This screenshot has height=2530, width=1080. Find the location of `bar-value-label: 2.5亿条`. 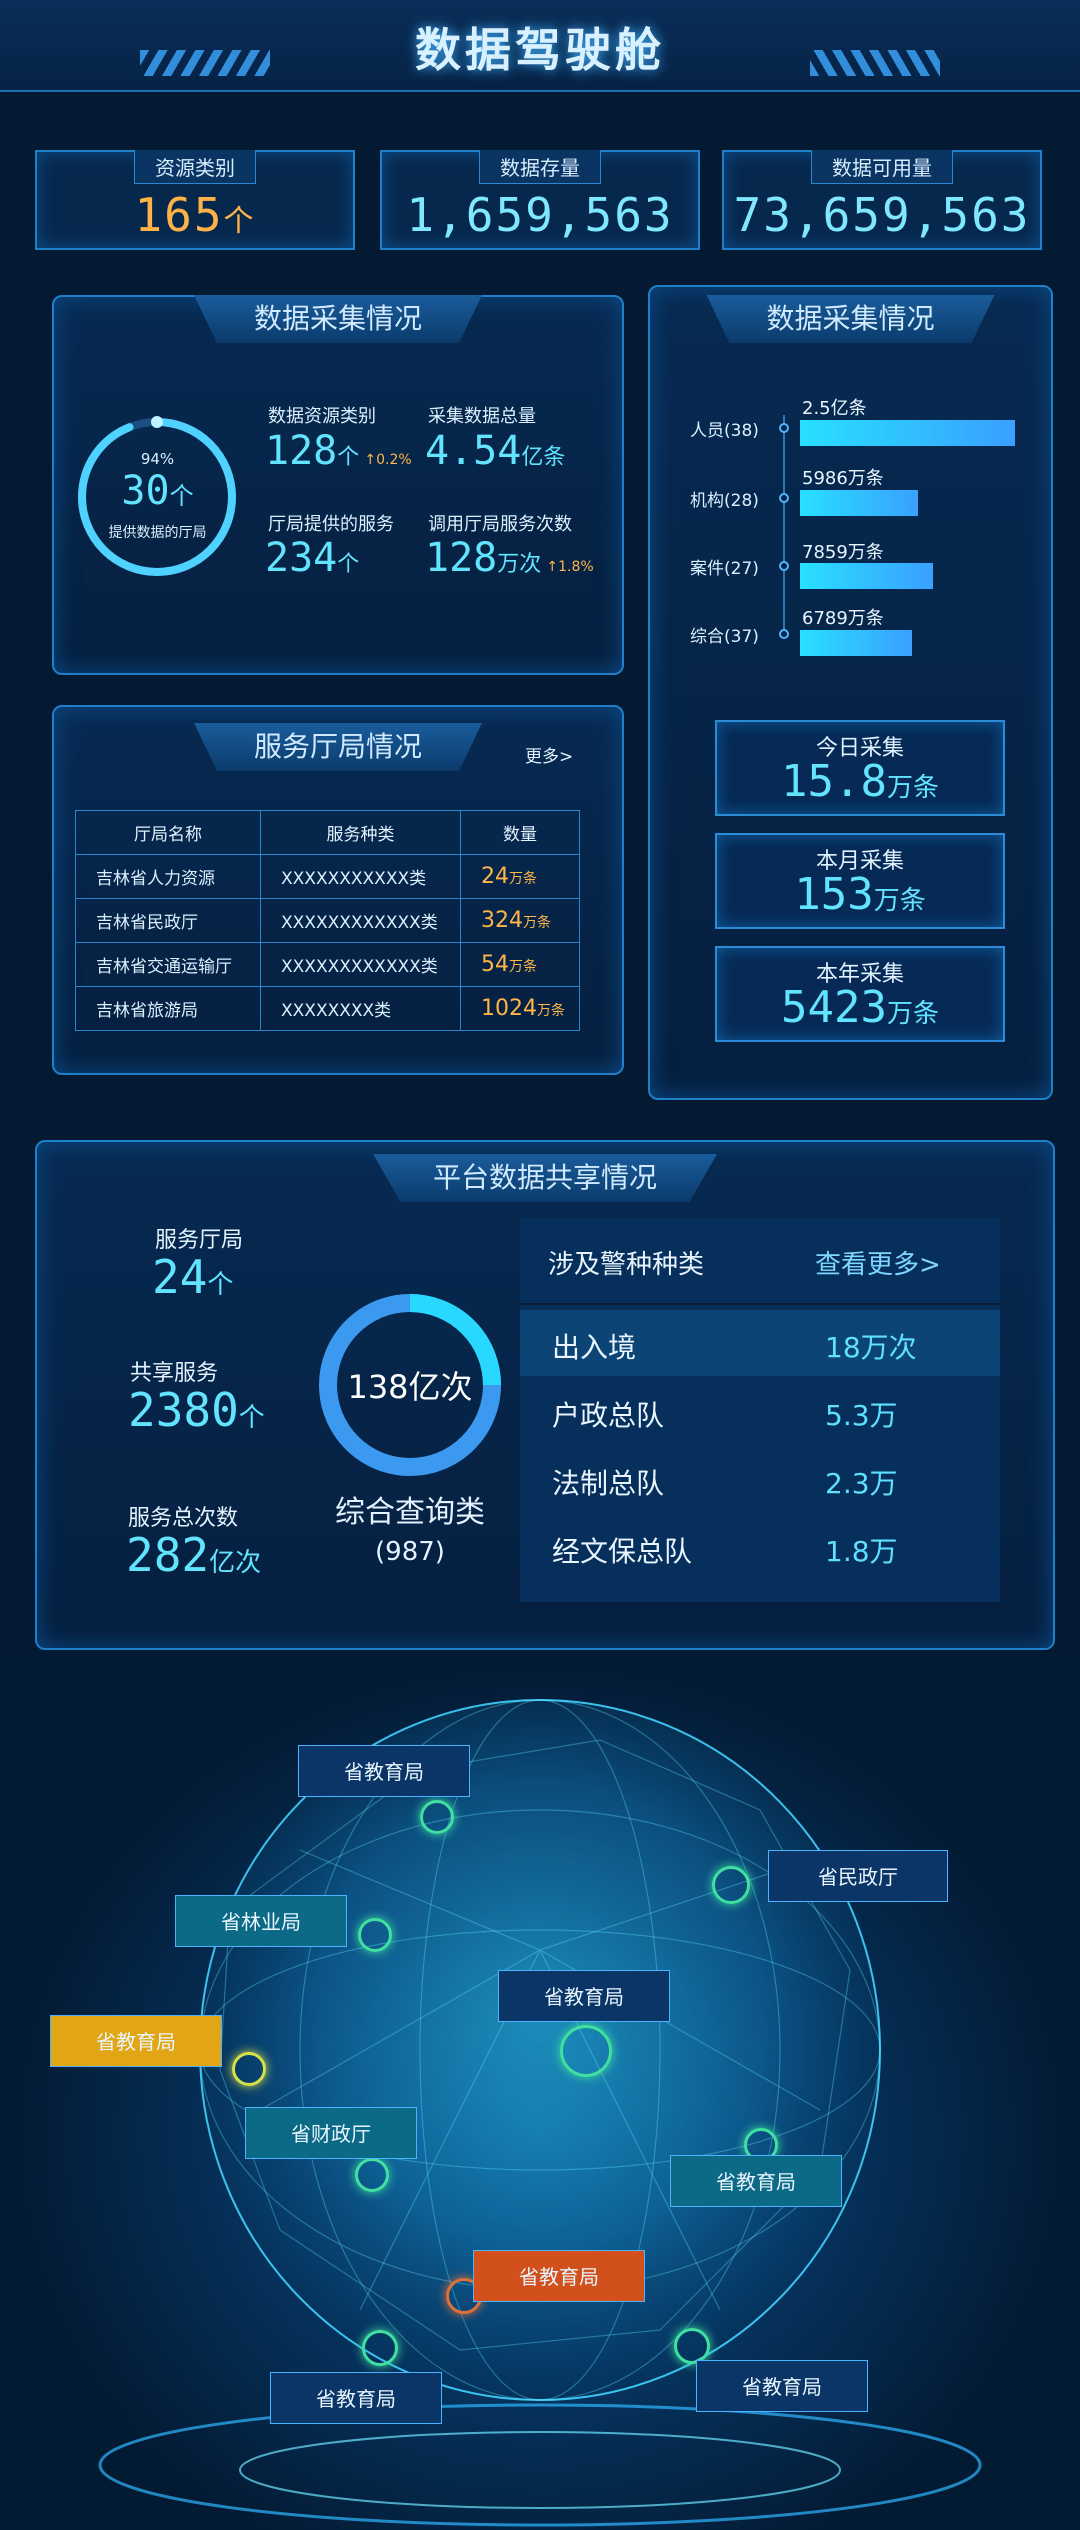

bar-value-label: 2.5亿条 is located at coordinates (834, 408).